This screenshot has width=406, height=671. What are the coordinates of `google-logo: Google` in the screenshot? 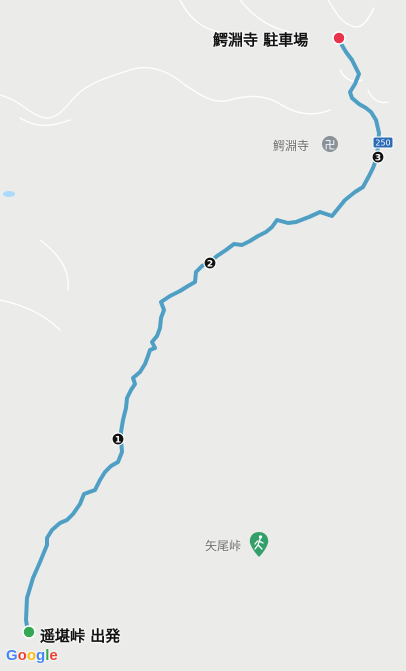 It's located at (32, 655).